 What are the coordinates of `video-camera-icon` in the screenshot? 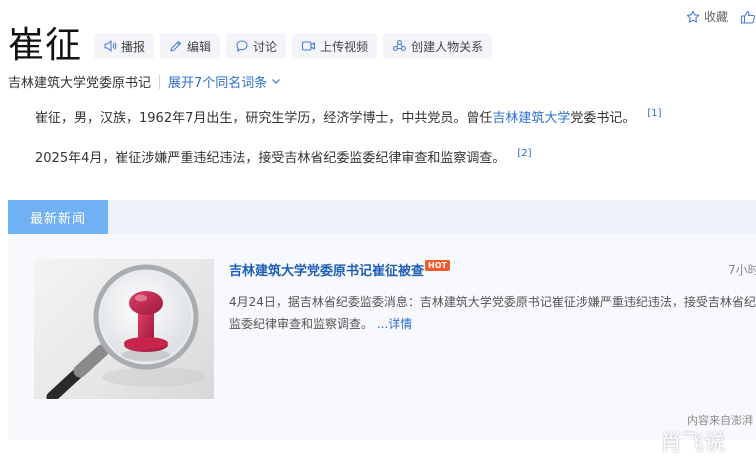 It's located at (308, 46).